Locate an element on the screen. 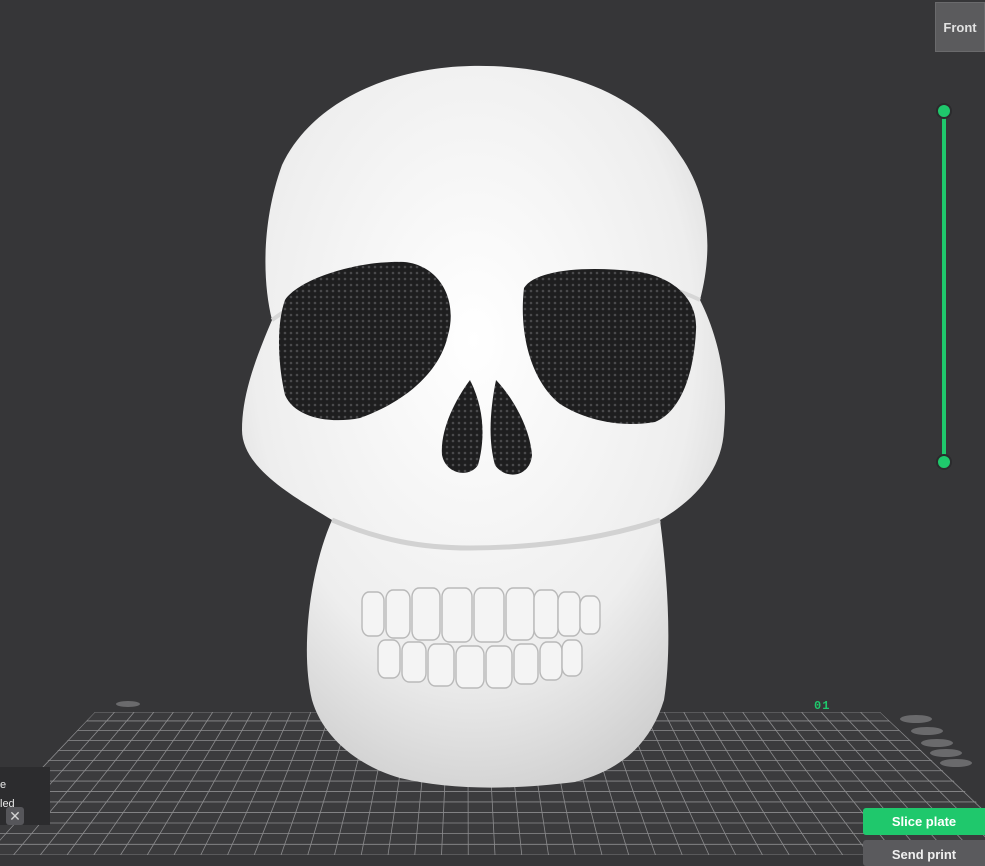 Image resolution: width=985 pixels, height=866 pixels. send-print-button: Send print is located at coordinates (924, 853).